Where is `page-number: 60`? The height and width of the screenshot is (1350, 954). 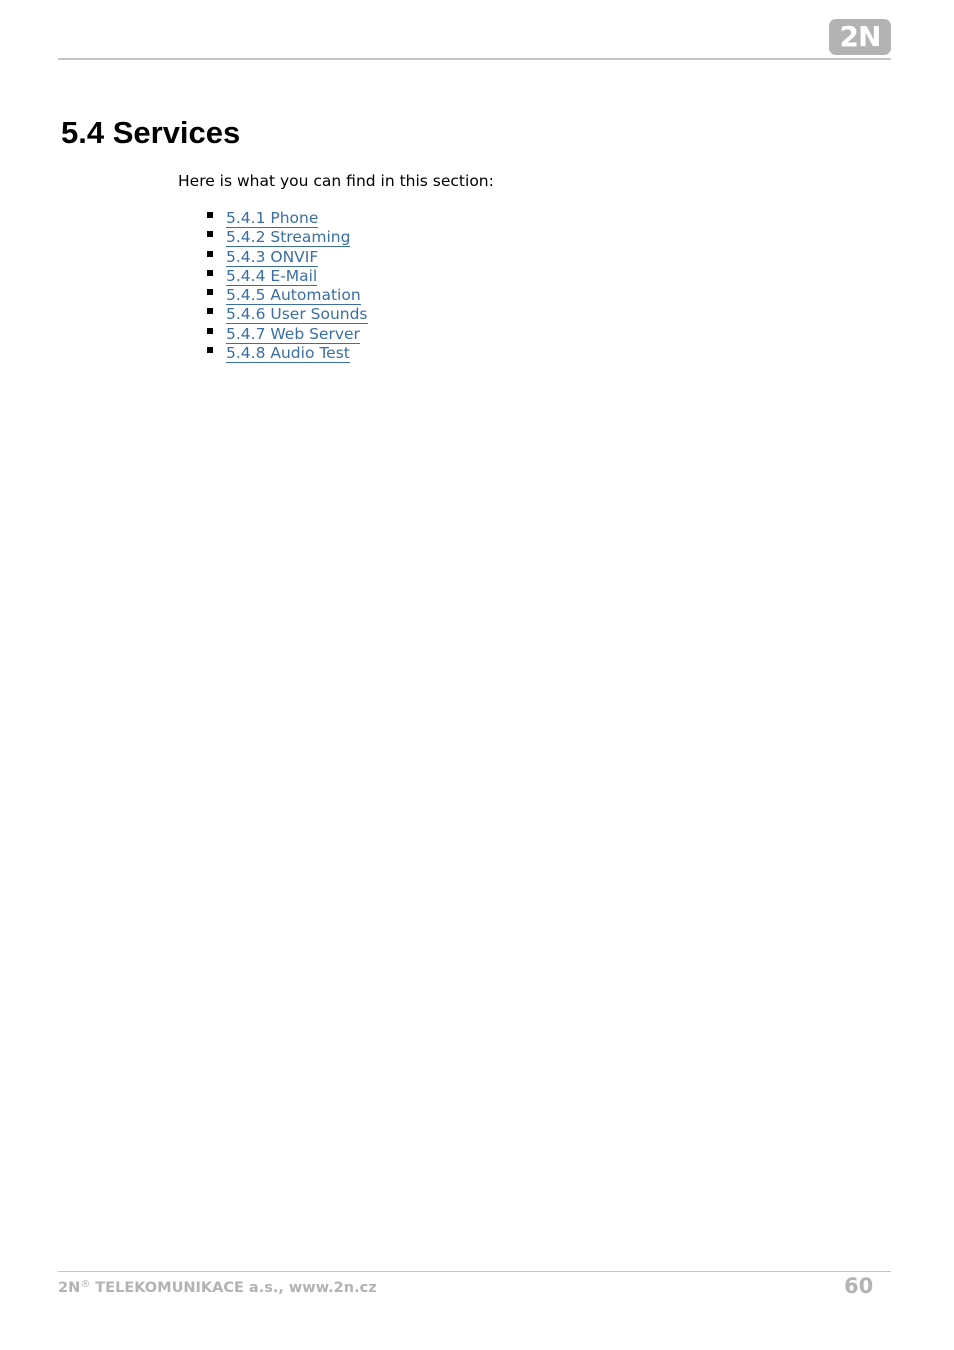
page-number: 60 is located at coordinates (859, 1286).